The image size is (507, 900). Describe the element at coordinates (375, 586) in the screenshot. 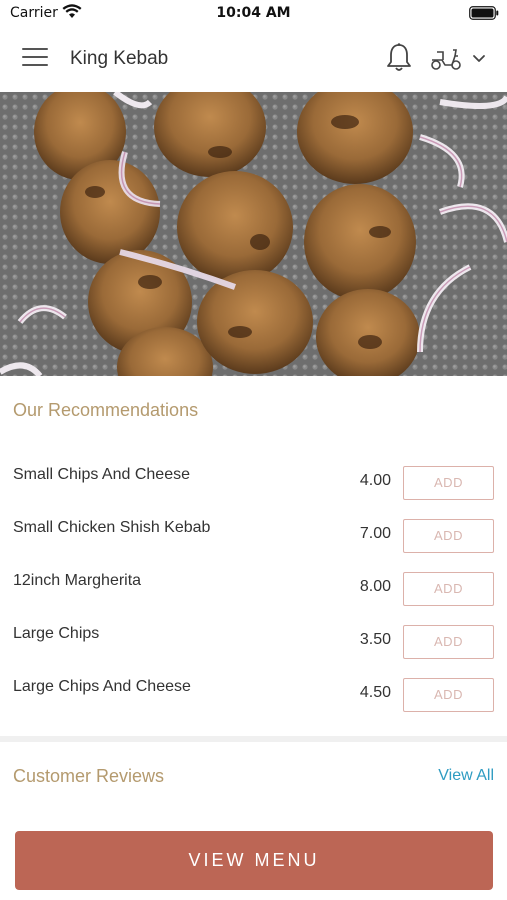

I see `item-price: 8.00` at that location.